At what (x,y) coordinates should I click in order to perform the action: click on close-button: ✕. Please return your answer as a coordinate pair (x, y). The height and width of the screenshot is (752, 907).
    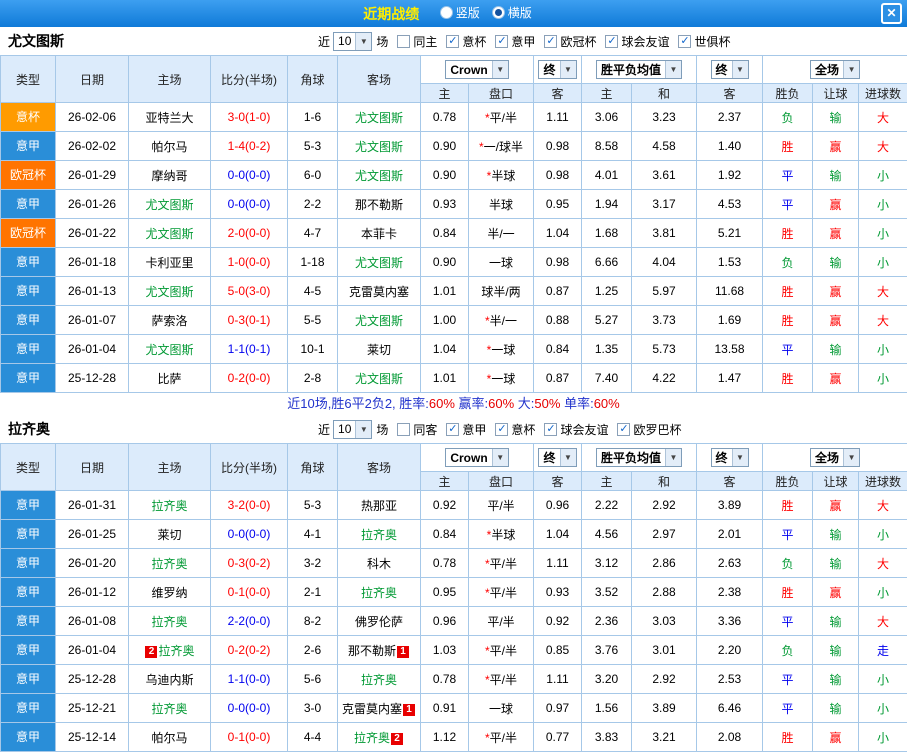
    Looking at the image, I should click on (891, 13).